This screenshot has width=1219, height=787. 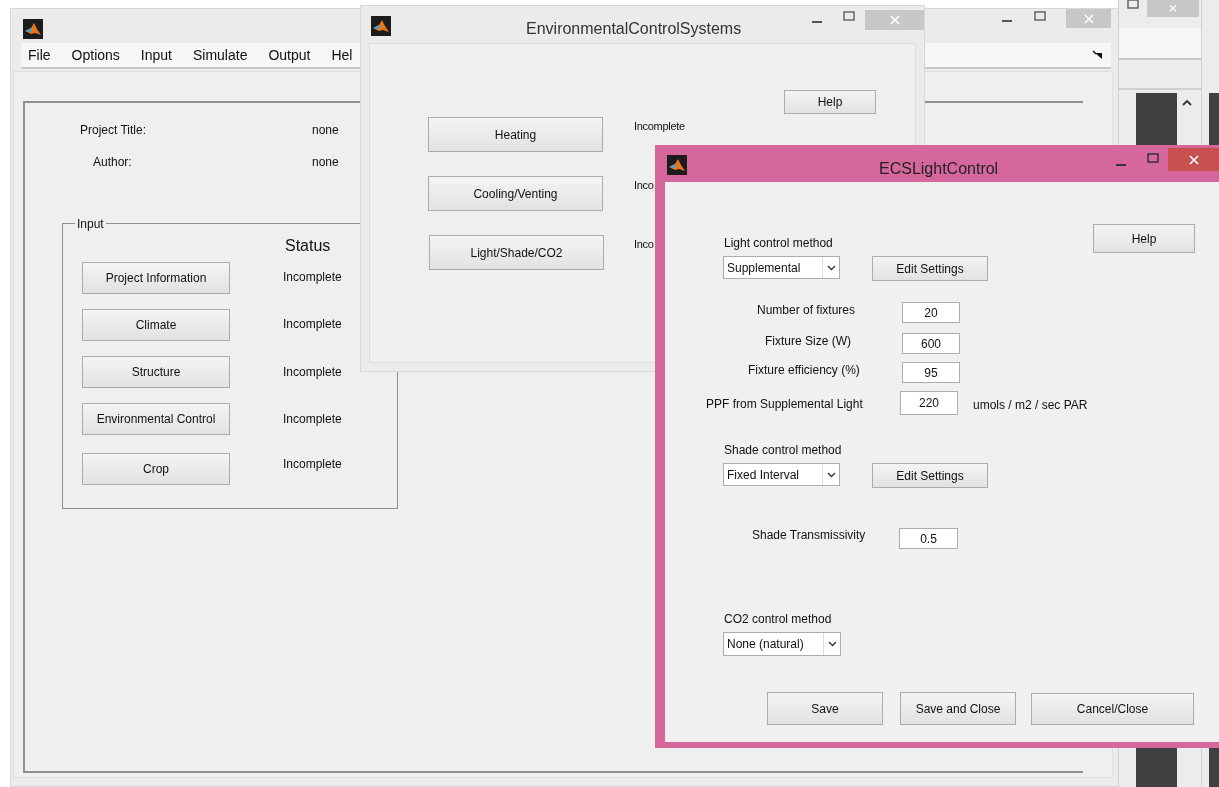 I want to click on field-label: Fixture efficiency (%), so click(x=804, y=370).